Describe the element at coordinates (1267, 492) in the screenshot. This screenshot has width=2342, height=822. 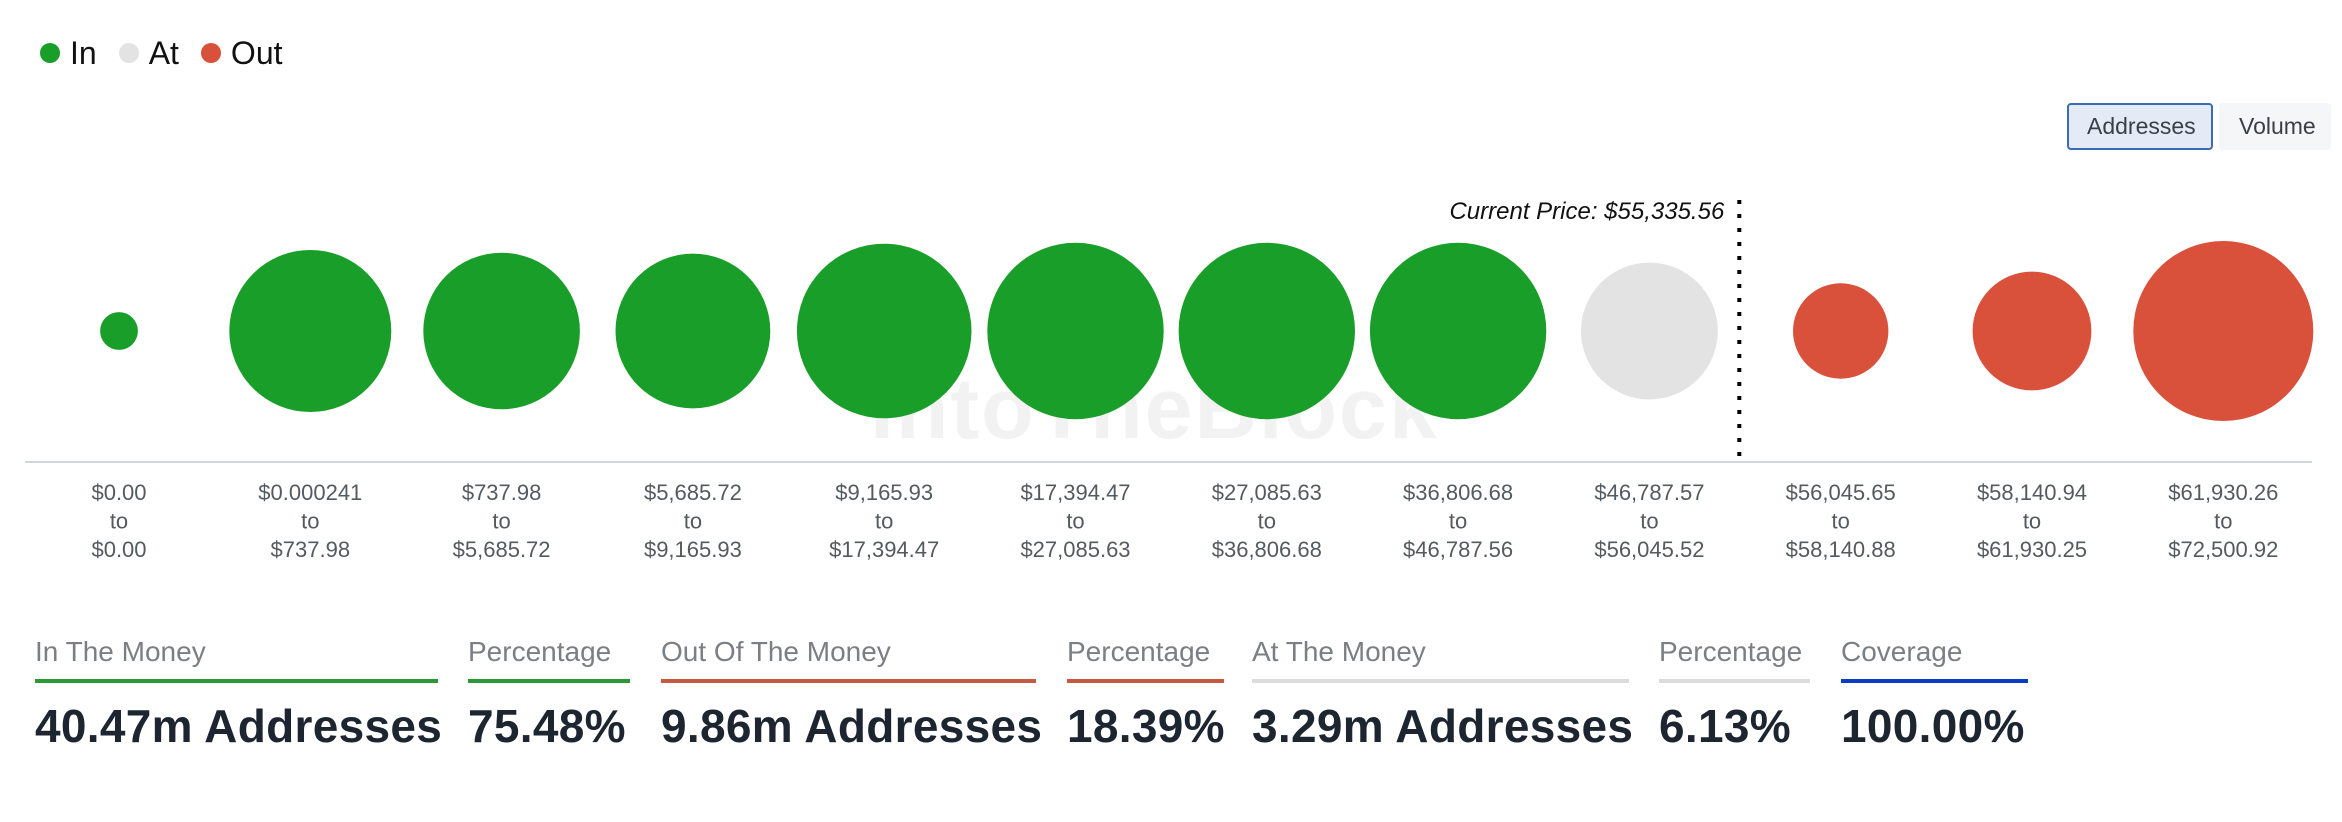
I see `tick-label-from: $27,085.63` at that location.